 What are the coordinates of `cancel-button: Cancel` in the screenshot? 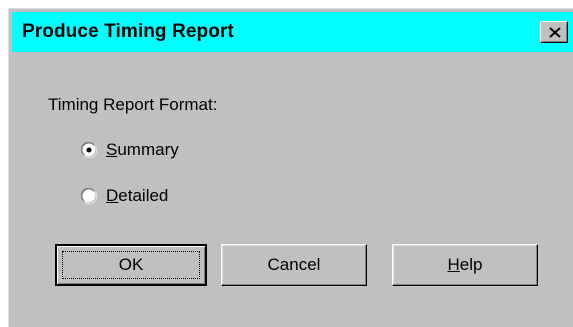 It's located at (294, 265).